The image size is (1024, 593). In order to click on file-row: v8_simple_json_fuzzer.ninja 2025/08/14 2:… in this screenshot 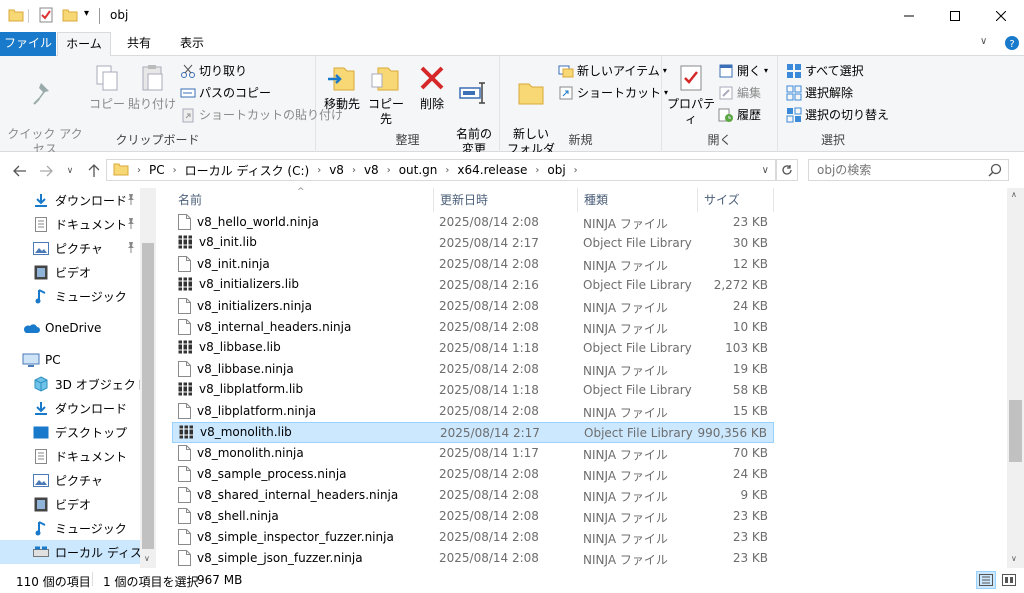, I will do `click(473, 558)`.